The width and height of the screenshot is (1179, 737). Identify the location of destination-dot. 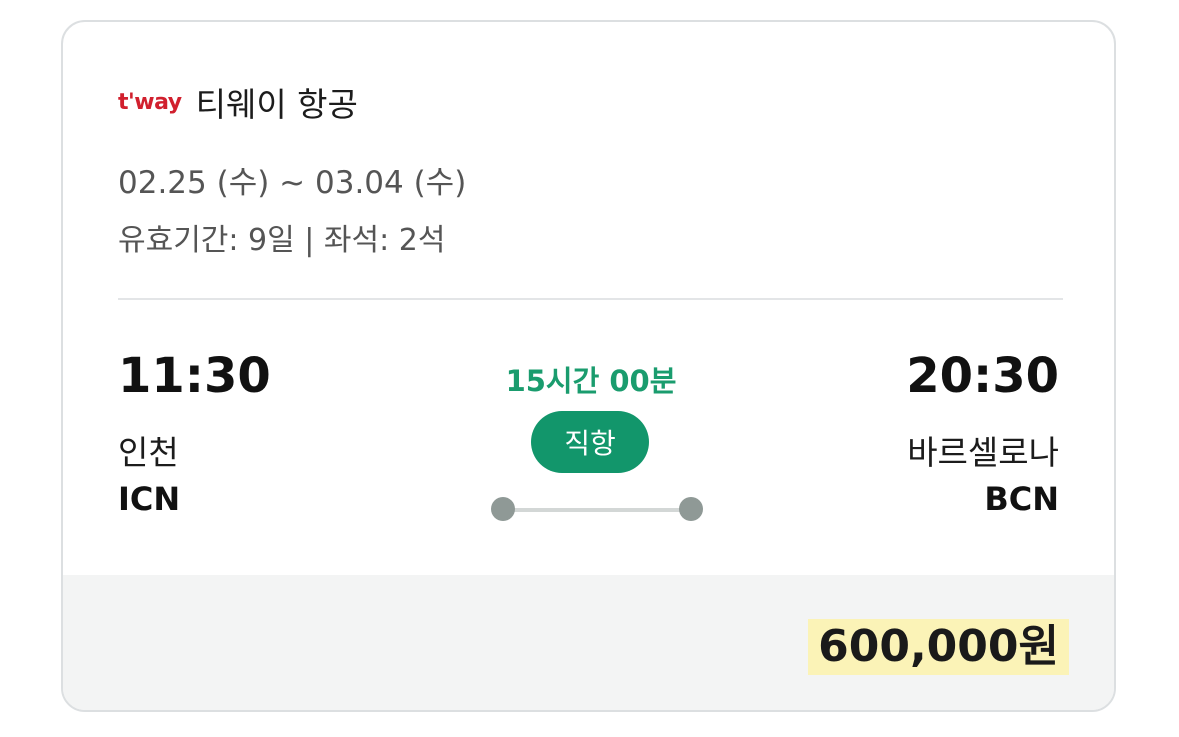
(691, 509).